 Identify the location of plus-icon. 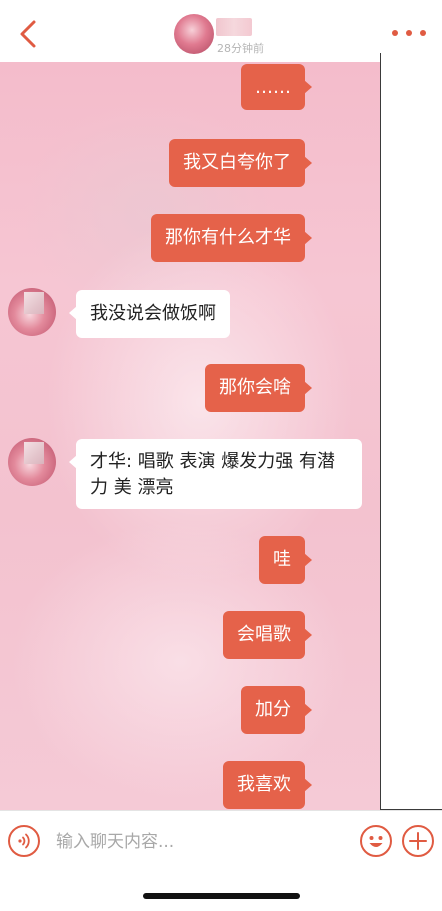
(418, 841).